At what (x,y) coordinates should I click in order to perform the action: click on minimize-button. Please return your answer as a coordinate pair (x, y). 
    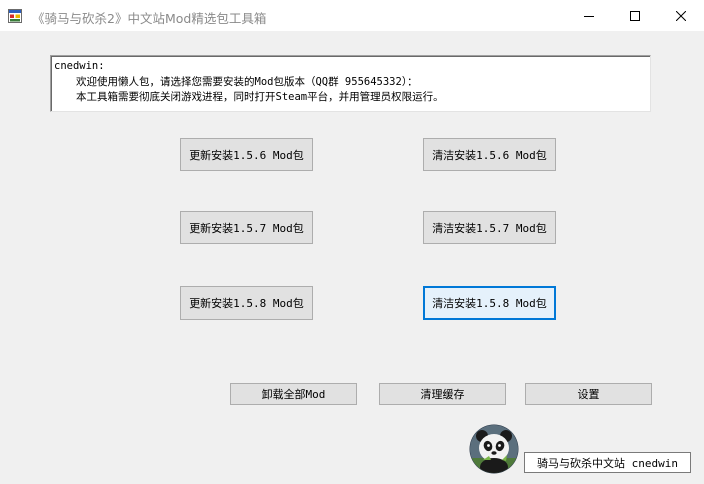
    Looking at the image, I should click on (589, 15).